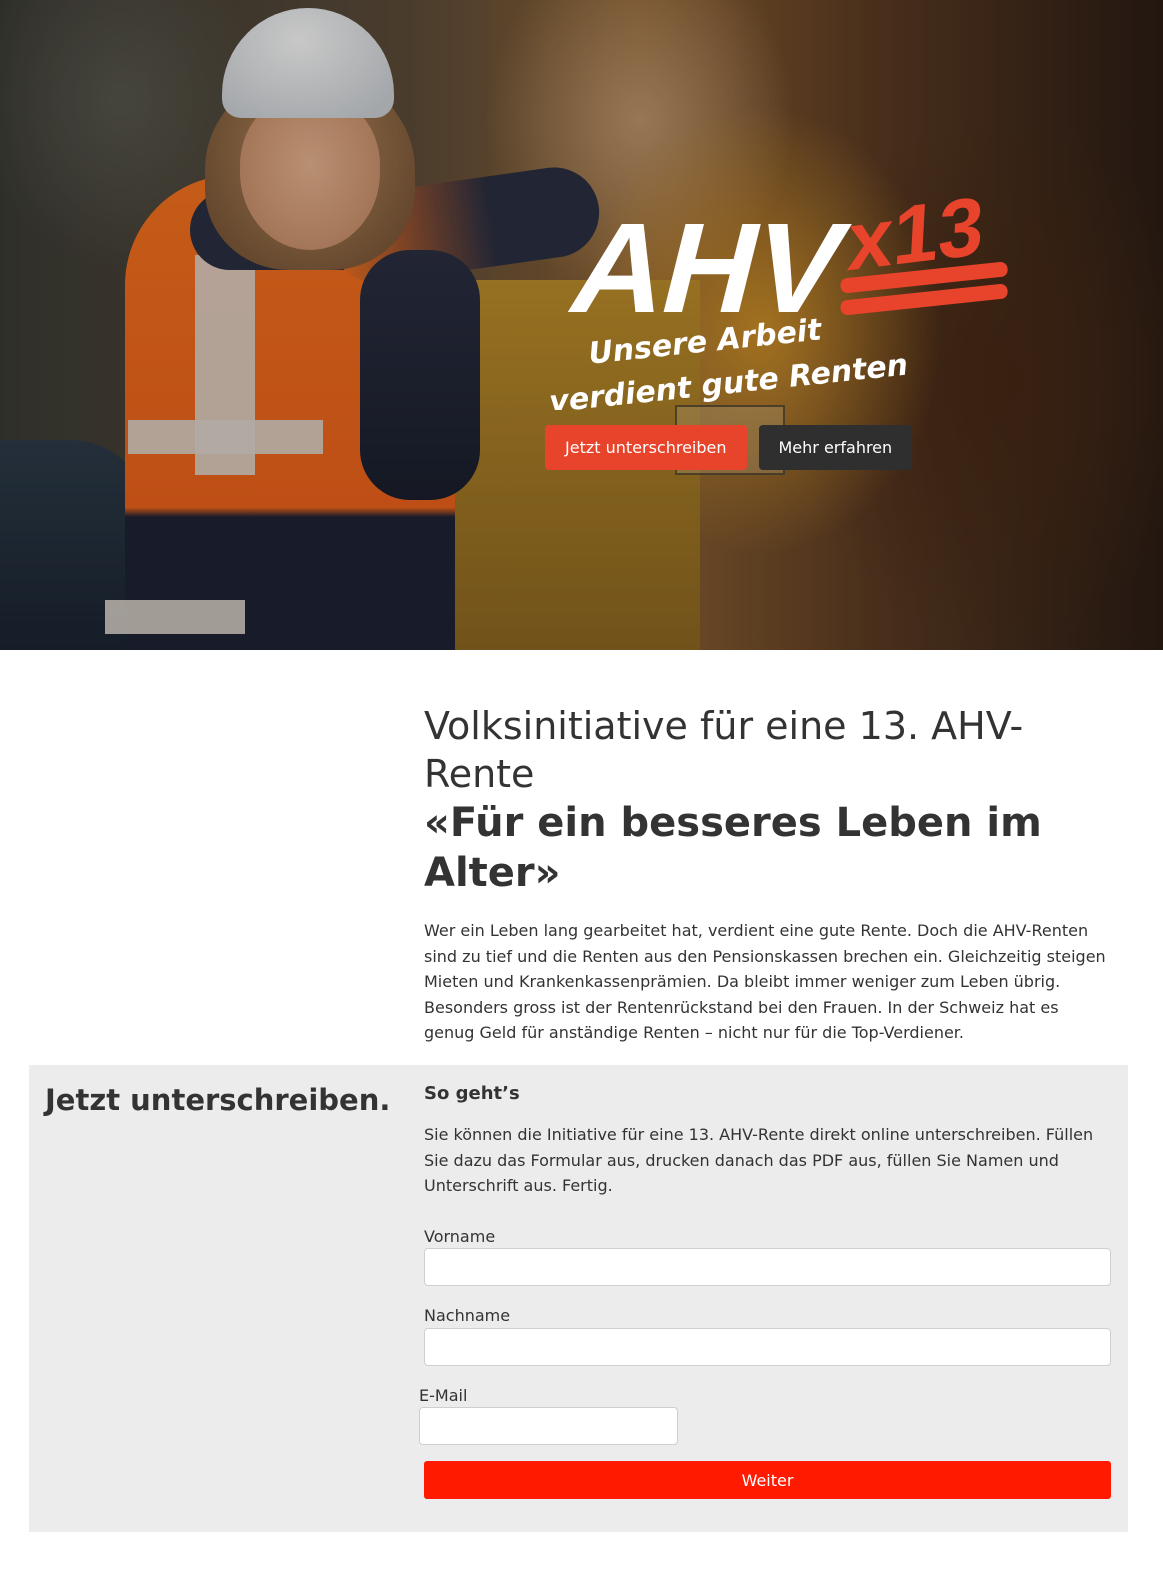 The width and height of the screenshot is (1163, 1569). I want to click on howto-title: So geht’s, so click(472, 1093).